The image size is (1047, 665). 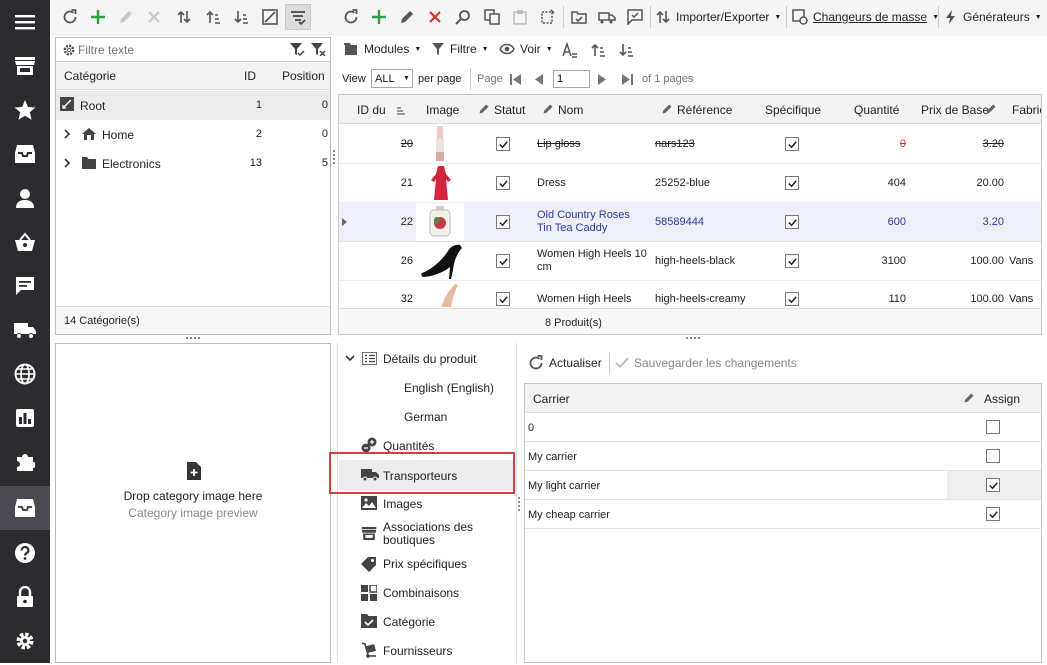 I want to click on prod-delete-button, so click(x=435, y=17).